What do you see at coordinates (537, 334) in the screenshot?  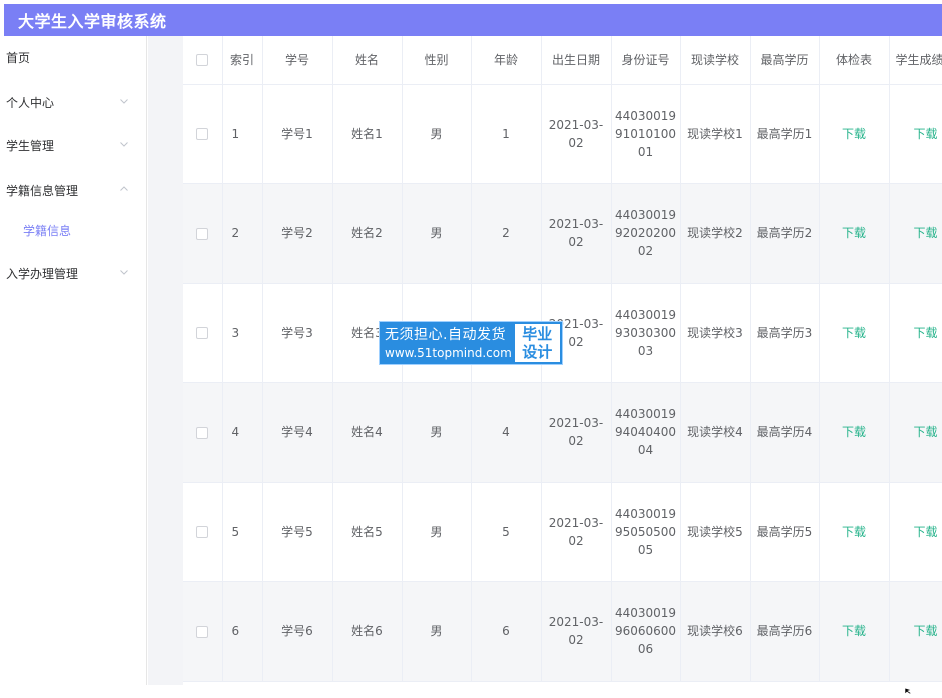 I see `watermark-badge-line: 毕业` at bounding box center [537, 334].